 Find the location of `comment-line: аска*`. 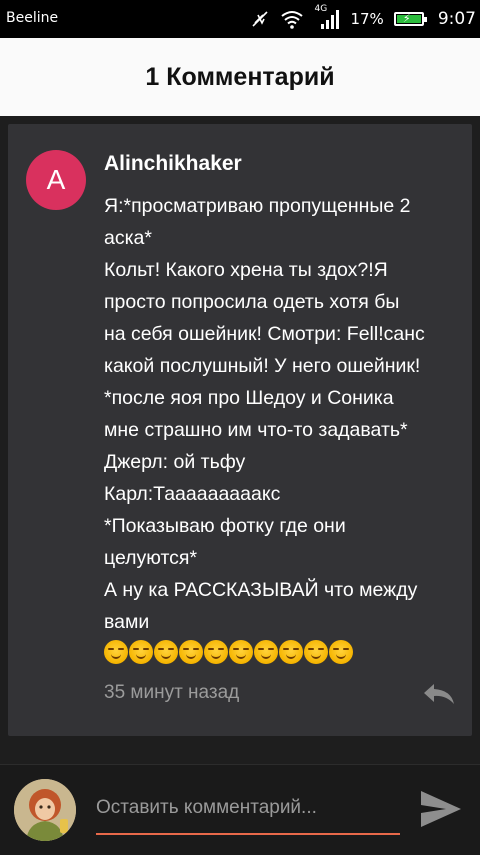

comment-line: аска* is located at coordinates (128, 238).